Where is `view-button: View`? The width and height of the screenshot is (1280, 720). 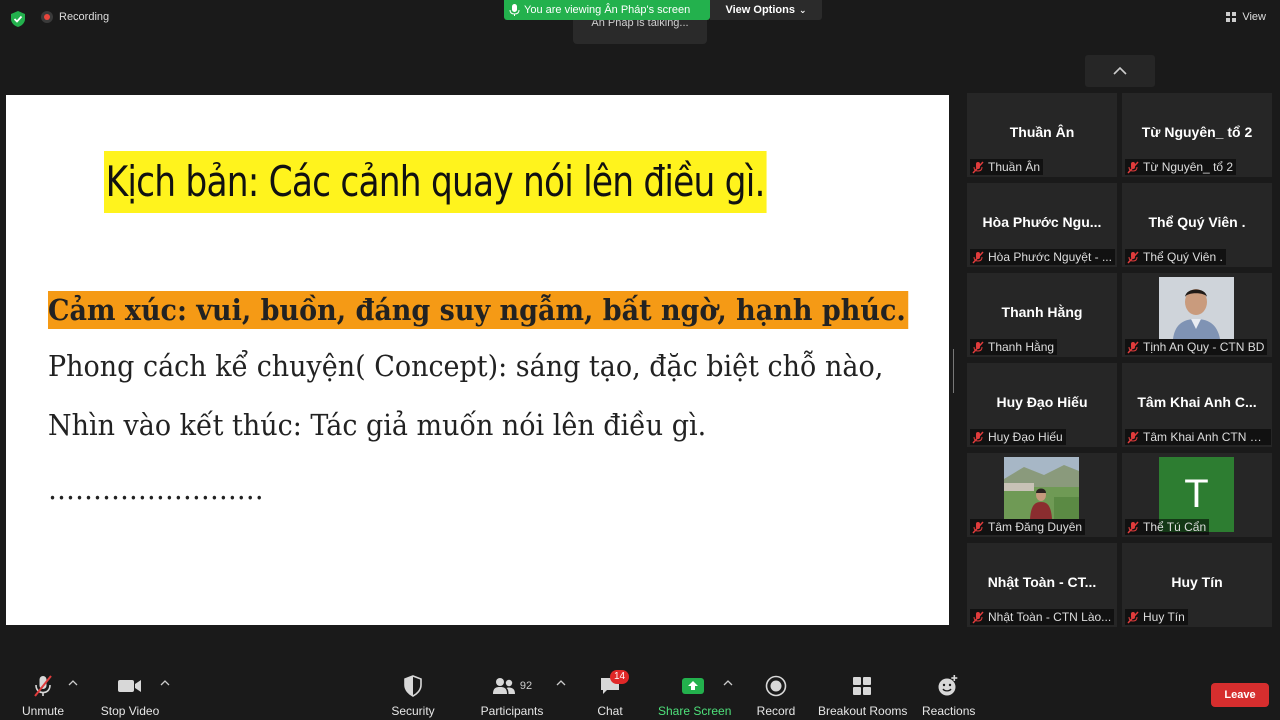
view-button: View is located at coordinates (1246, 17).